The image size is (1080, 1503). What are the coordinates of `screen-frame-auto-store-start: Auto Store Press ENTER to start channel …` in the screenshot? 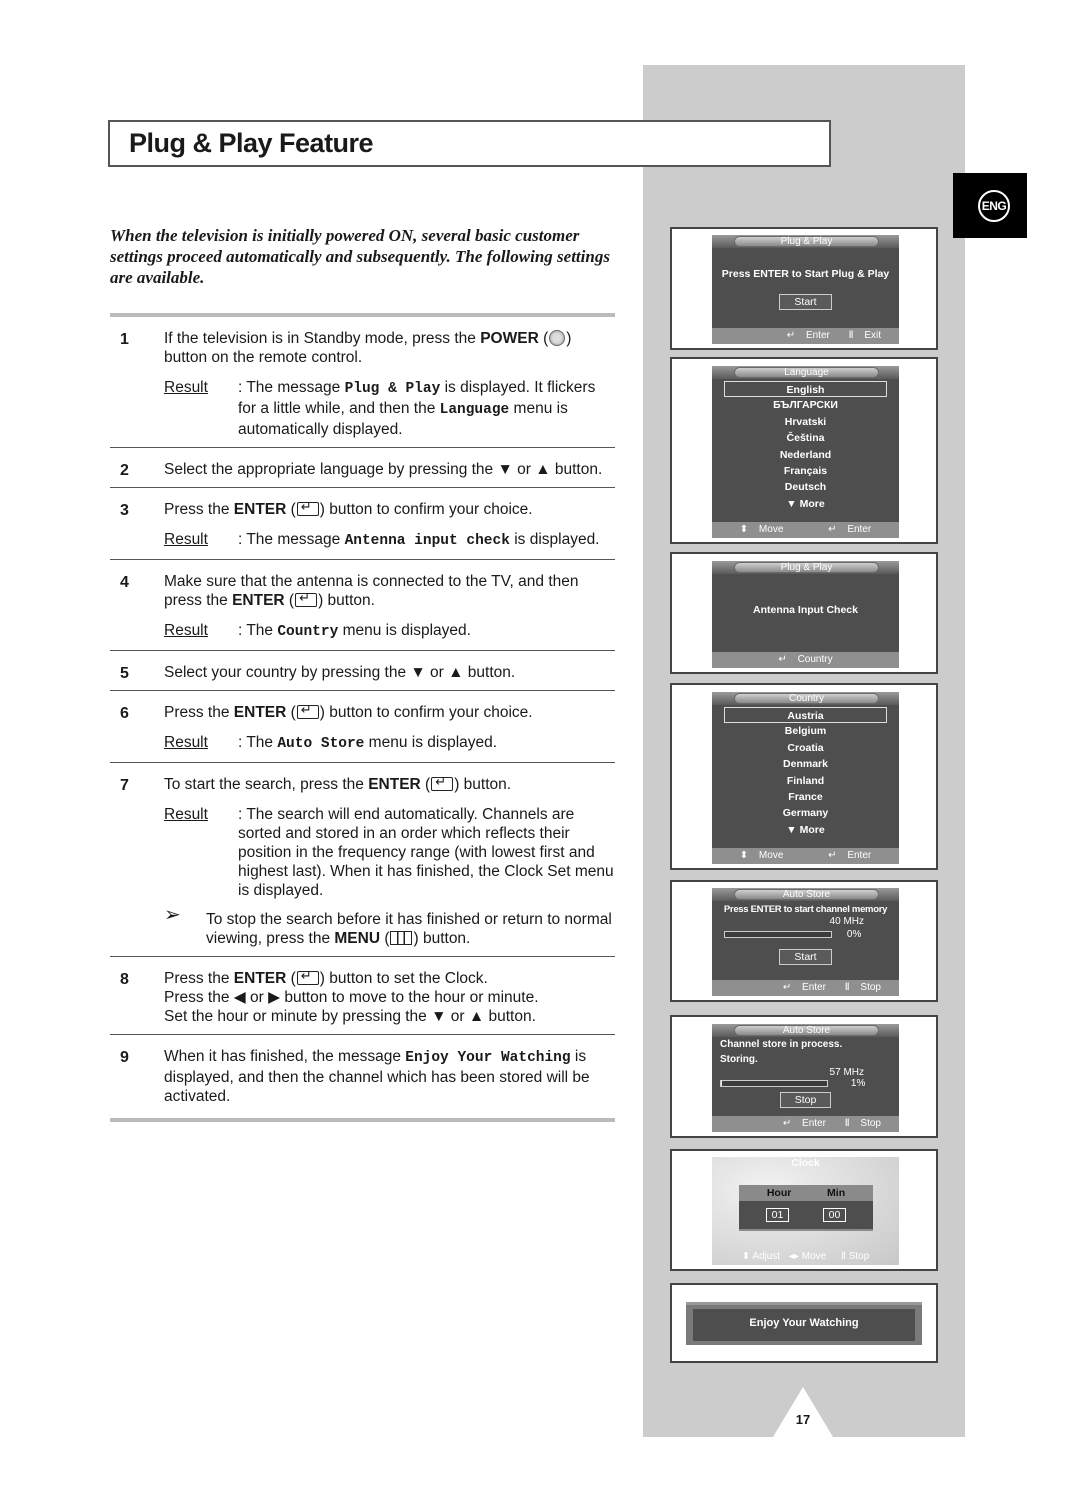 It's located at (804, 941).